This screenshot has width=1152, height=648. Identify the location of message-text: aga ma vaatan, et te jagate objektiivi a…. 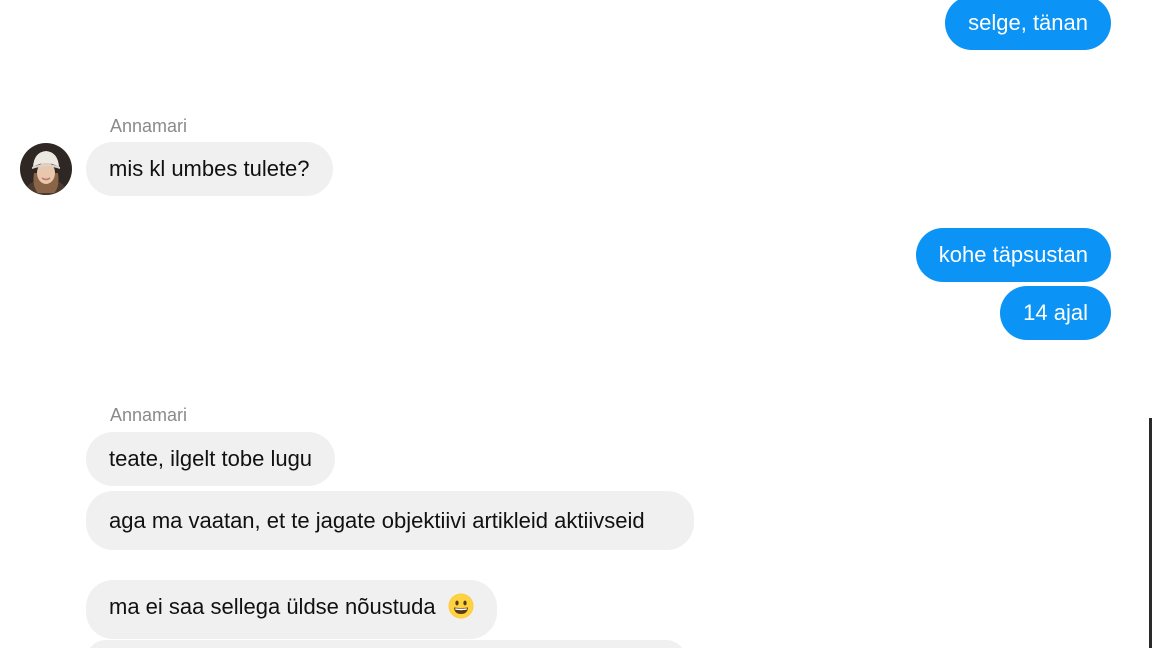
(377, 520).